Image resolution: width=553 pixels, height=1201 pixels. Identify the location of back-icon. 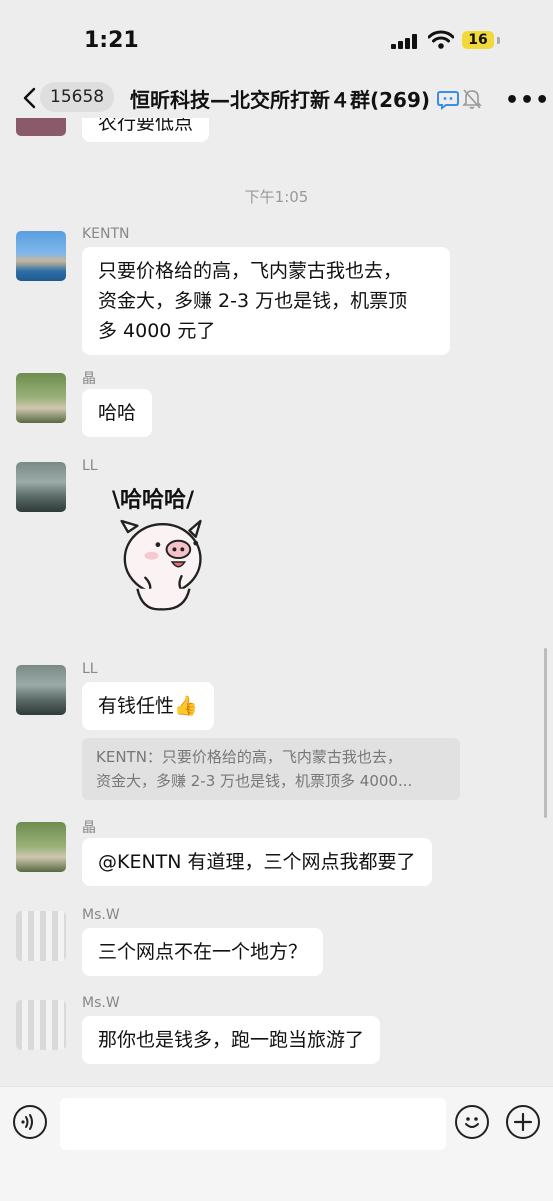
(30, 98).